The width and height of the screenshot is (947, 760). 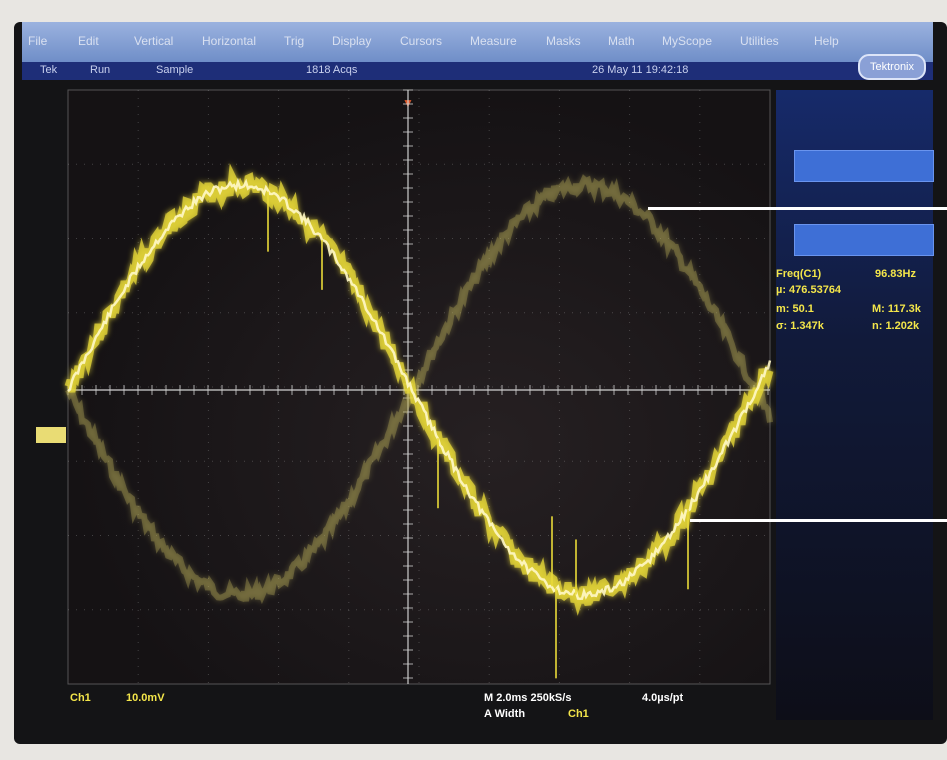 I want to click on timebase-readout: M 2.0ms 250kS/s, so click(x=527, y=698).